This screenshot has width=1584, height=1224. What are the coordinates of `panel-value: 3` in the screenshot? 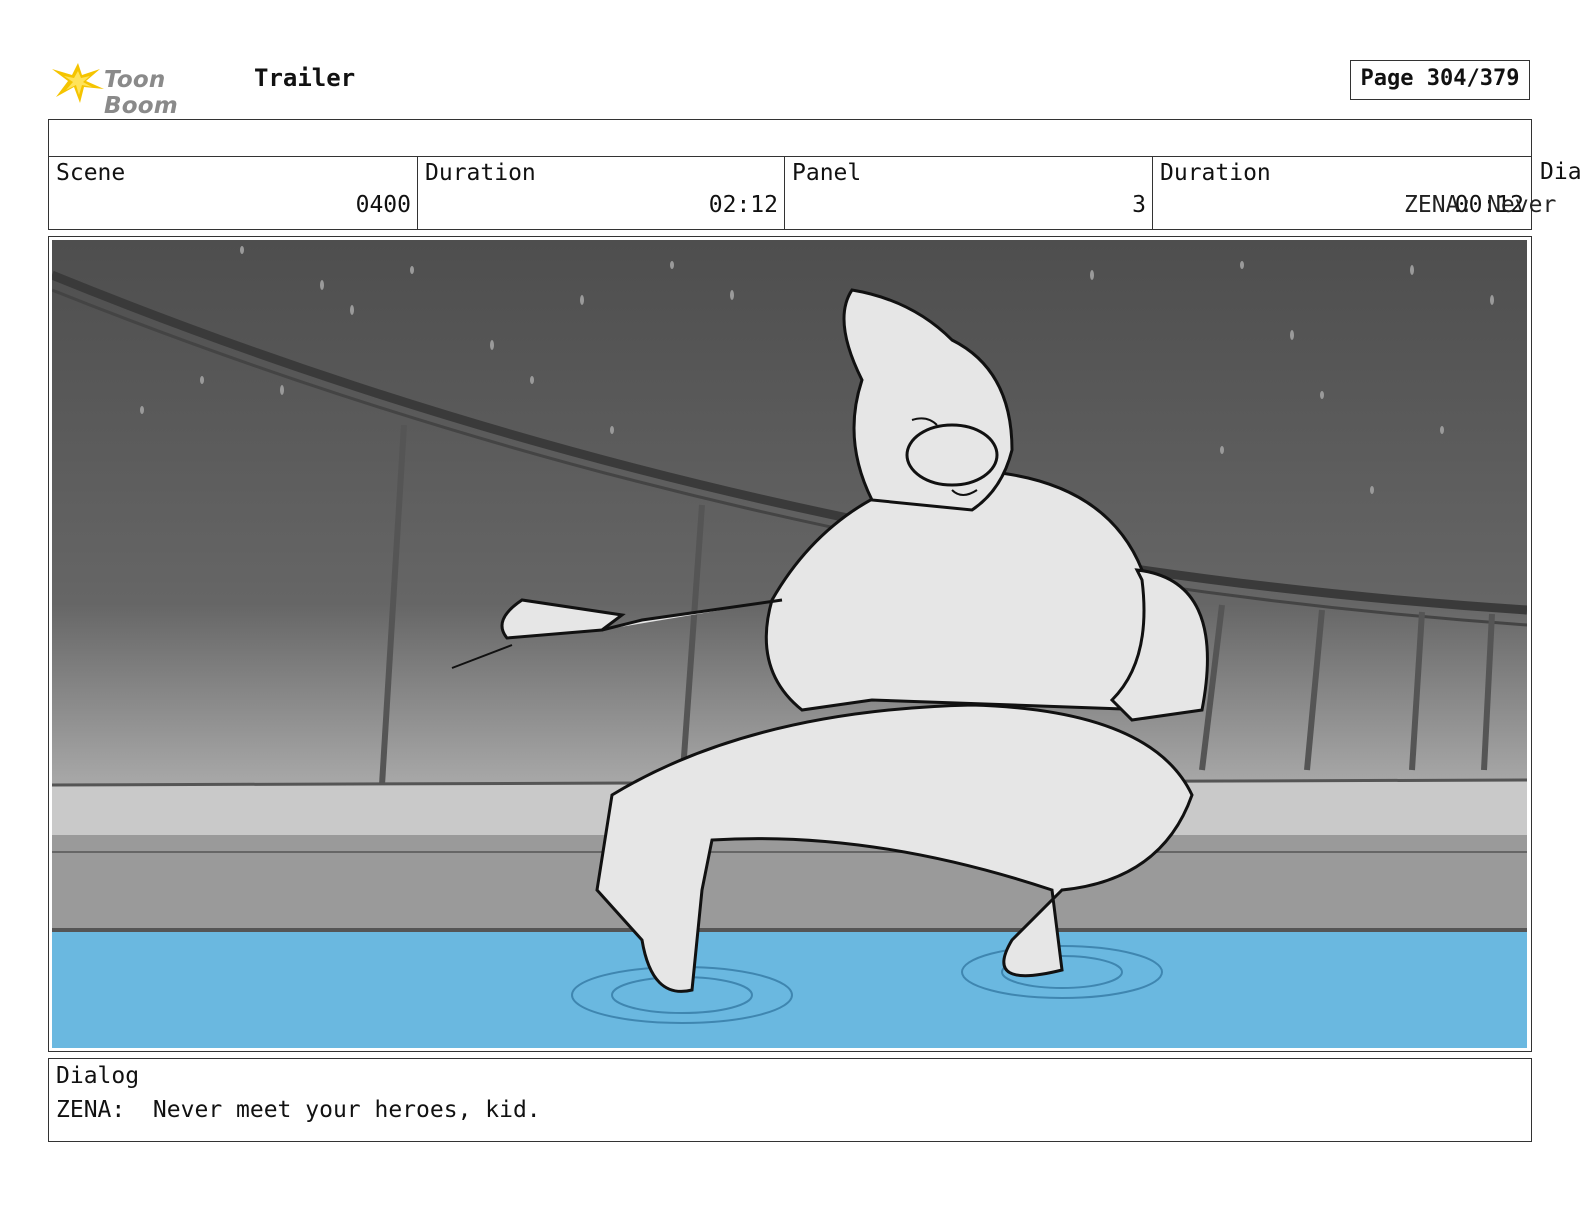 It's located at (1139, 205).